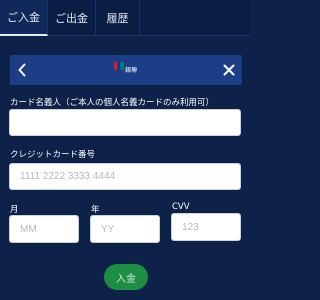 This screenshot has width=320, height=300. Describe the element at coordinates (24, 18) in the screenshot. I see `tab-deposit: ご入金` at that location.